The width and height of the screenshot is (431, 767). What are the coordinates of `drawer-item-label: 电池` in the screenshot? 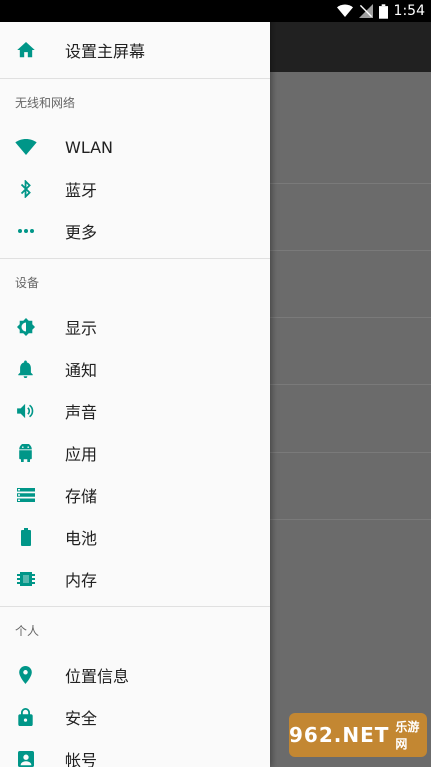 It's located at (81, 538).